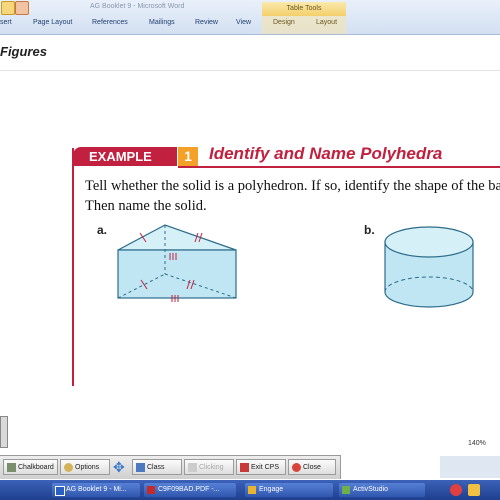 This screenshot has width=500, height=500. I want to click on example-title: Identify and Name Polyhedra, so click(326, 153).